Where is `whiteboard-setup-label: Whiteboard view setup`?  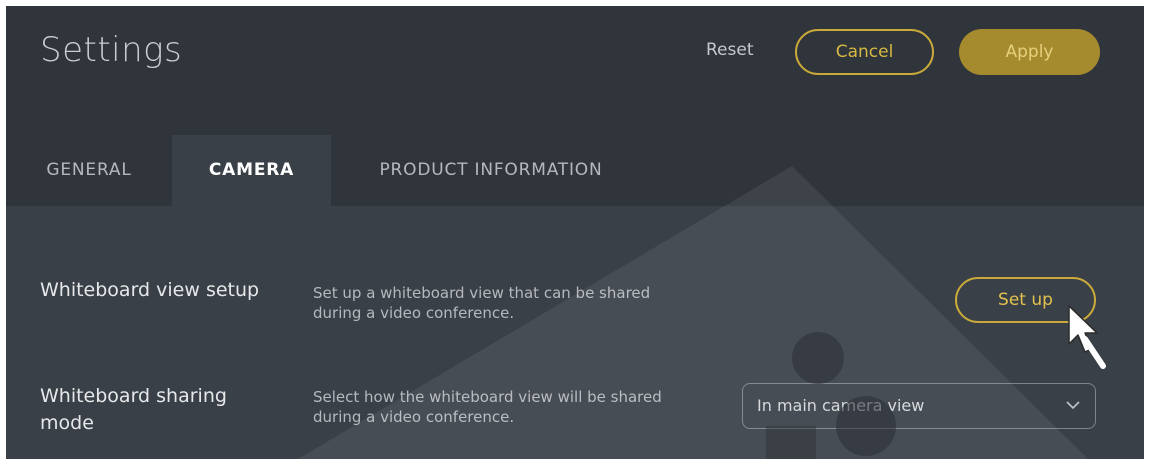
whiteboard-setup-label: Whiteboard view setup is located at coordinates (150, 290).